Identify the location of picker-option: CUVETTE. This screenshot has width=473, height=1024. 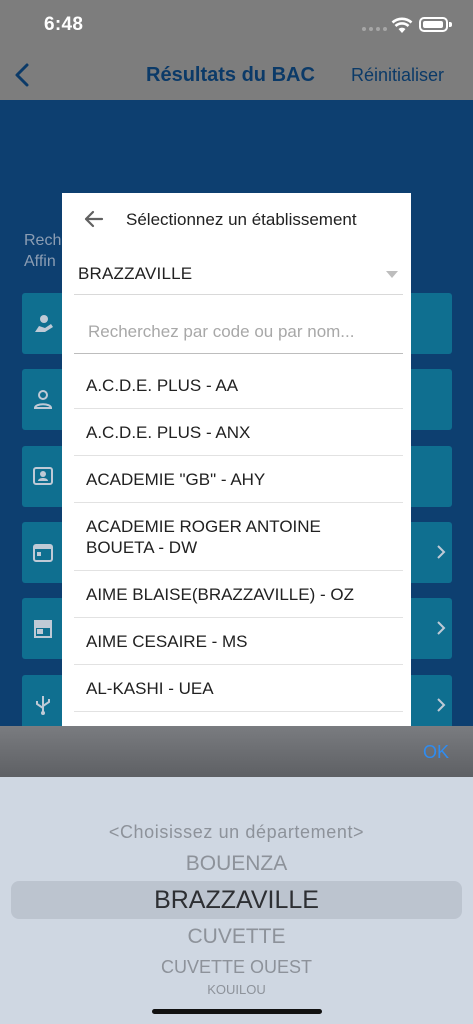
(236, 937).